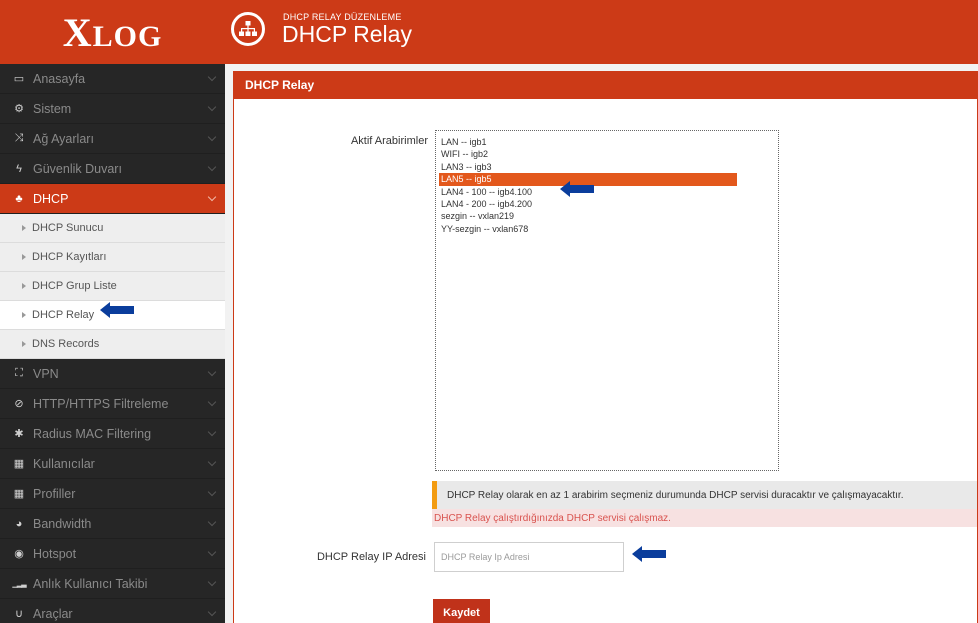 The height and width of the screenshot is (623, 978). What do you see at coordinates (112, 464) in the screenshot?
I see `sidebar-item-kullanicilar: ▦ Kullanıcılar` at bounding box center [112, 464].